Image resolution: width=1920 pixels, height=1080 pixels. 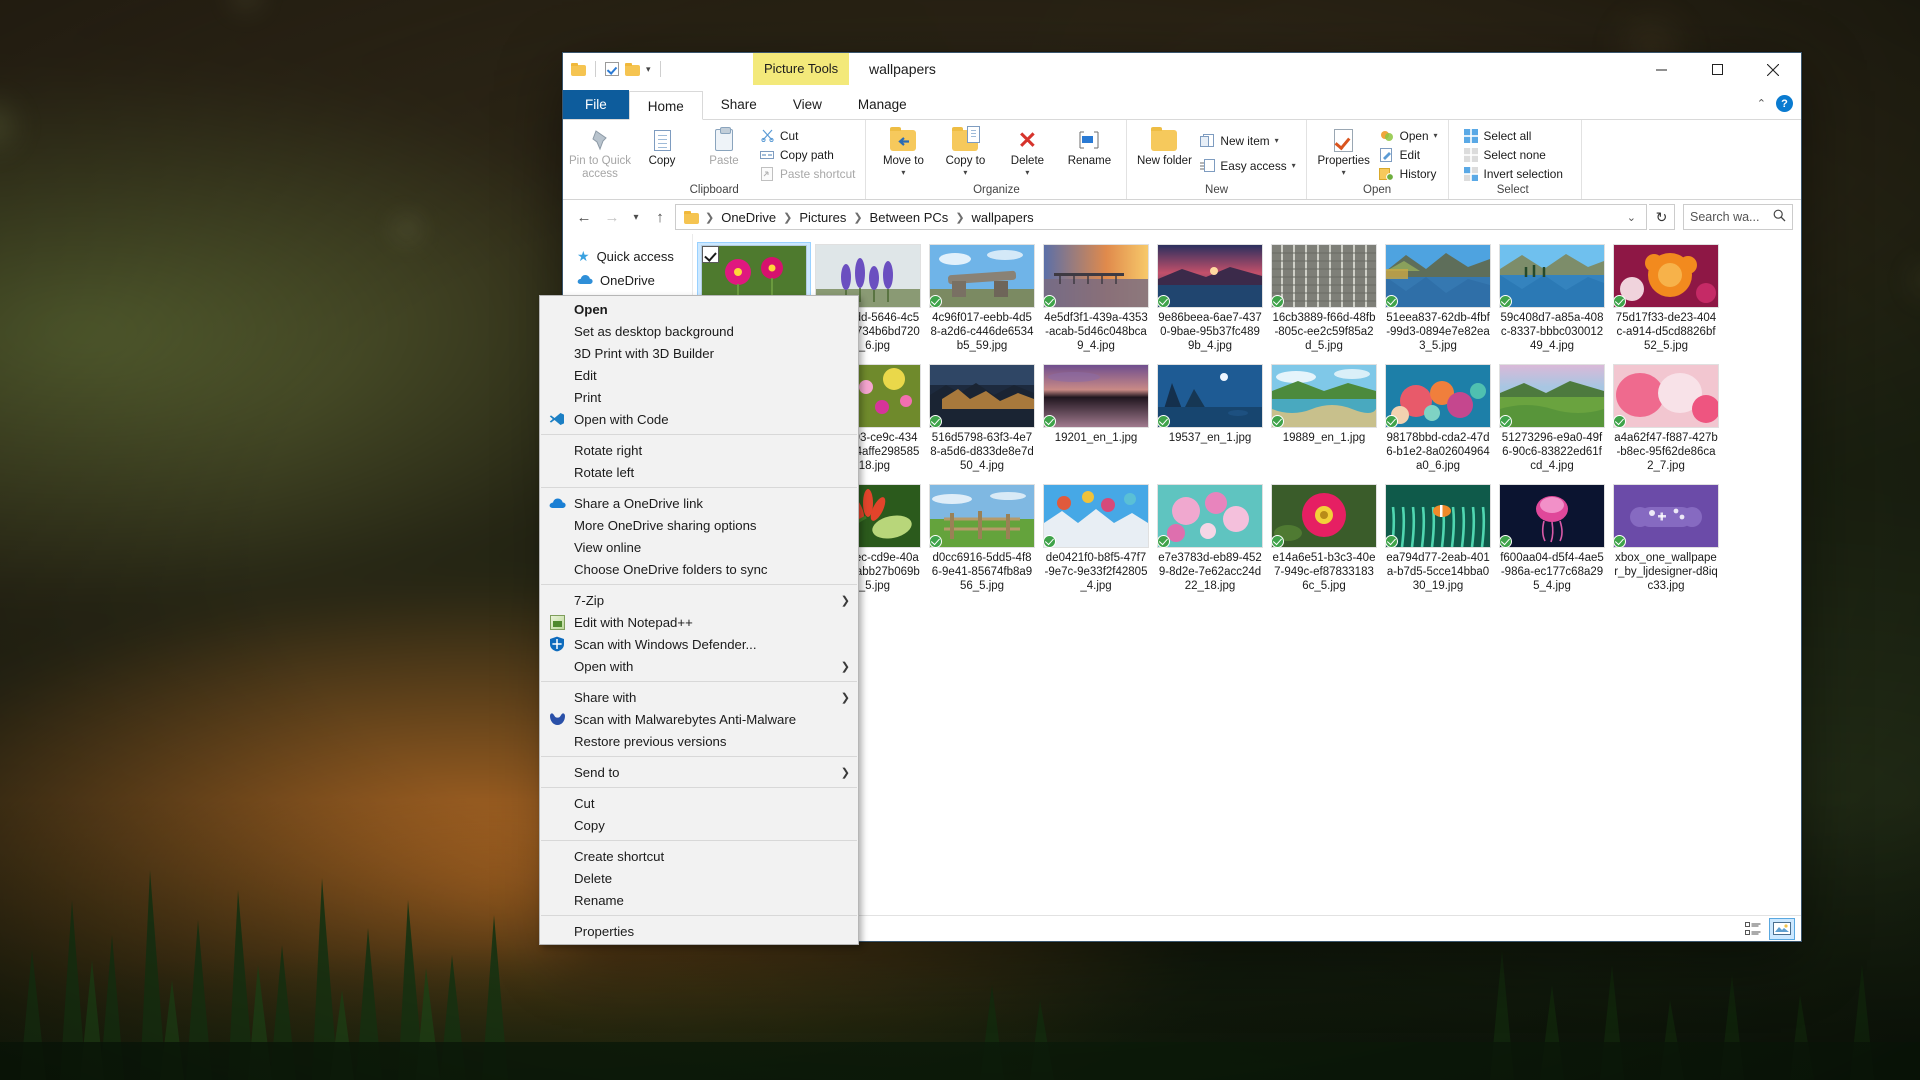 What do you see at coordinates (1408, 154) in the screenshot?
I see `edit-button: Edit` at bounding box center [1408, 154].